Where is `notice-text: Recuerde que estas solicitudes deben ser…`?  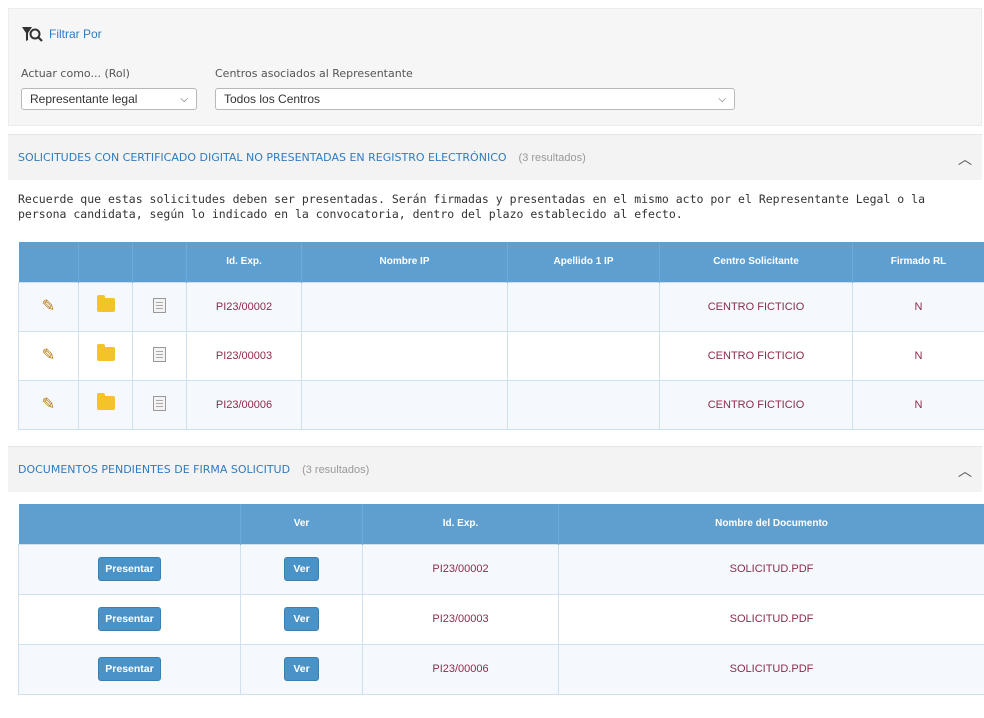
notice-text: Recuerde que estas solicitudes deben ser… is located at coordinates (471, 206).